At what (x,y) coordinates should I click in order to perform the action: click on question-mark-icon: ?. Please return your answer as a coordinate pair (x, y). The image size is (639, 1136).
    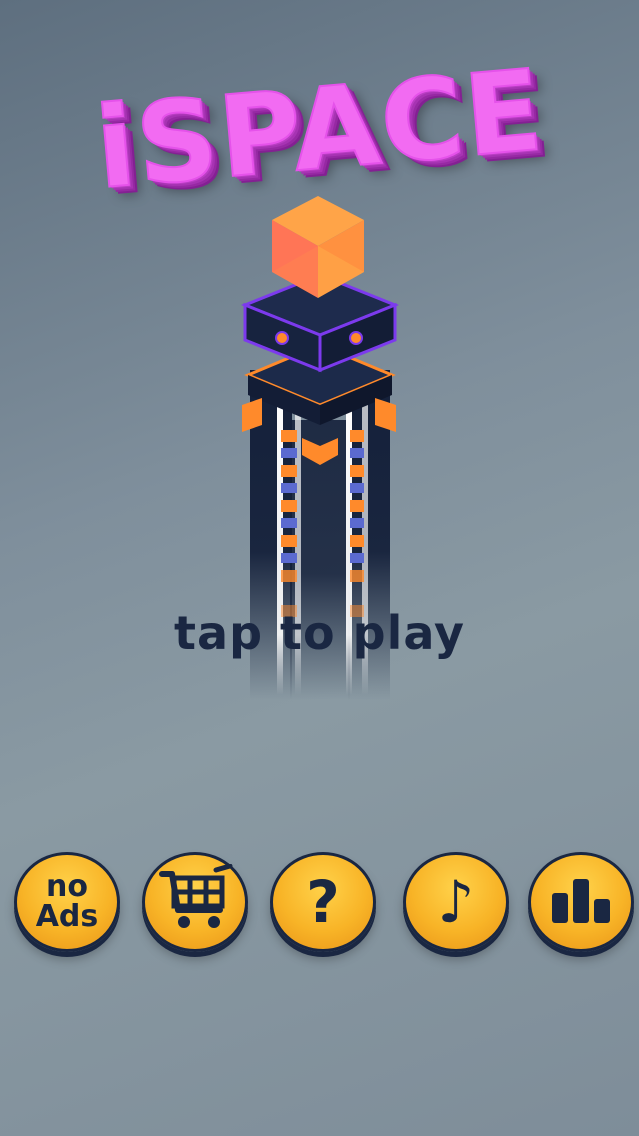
    Looking at the image, I should click on (323, 902).